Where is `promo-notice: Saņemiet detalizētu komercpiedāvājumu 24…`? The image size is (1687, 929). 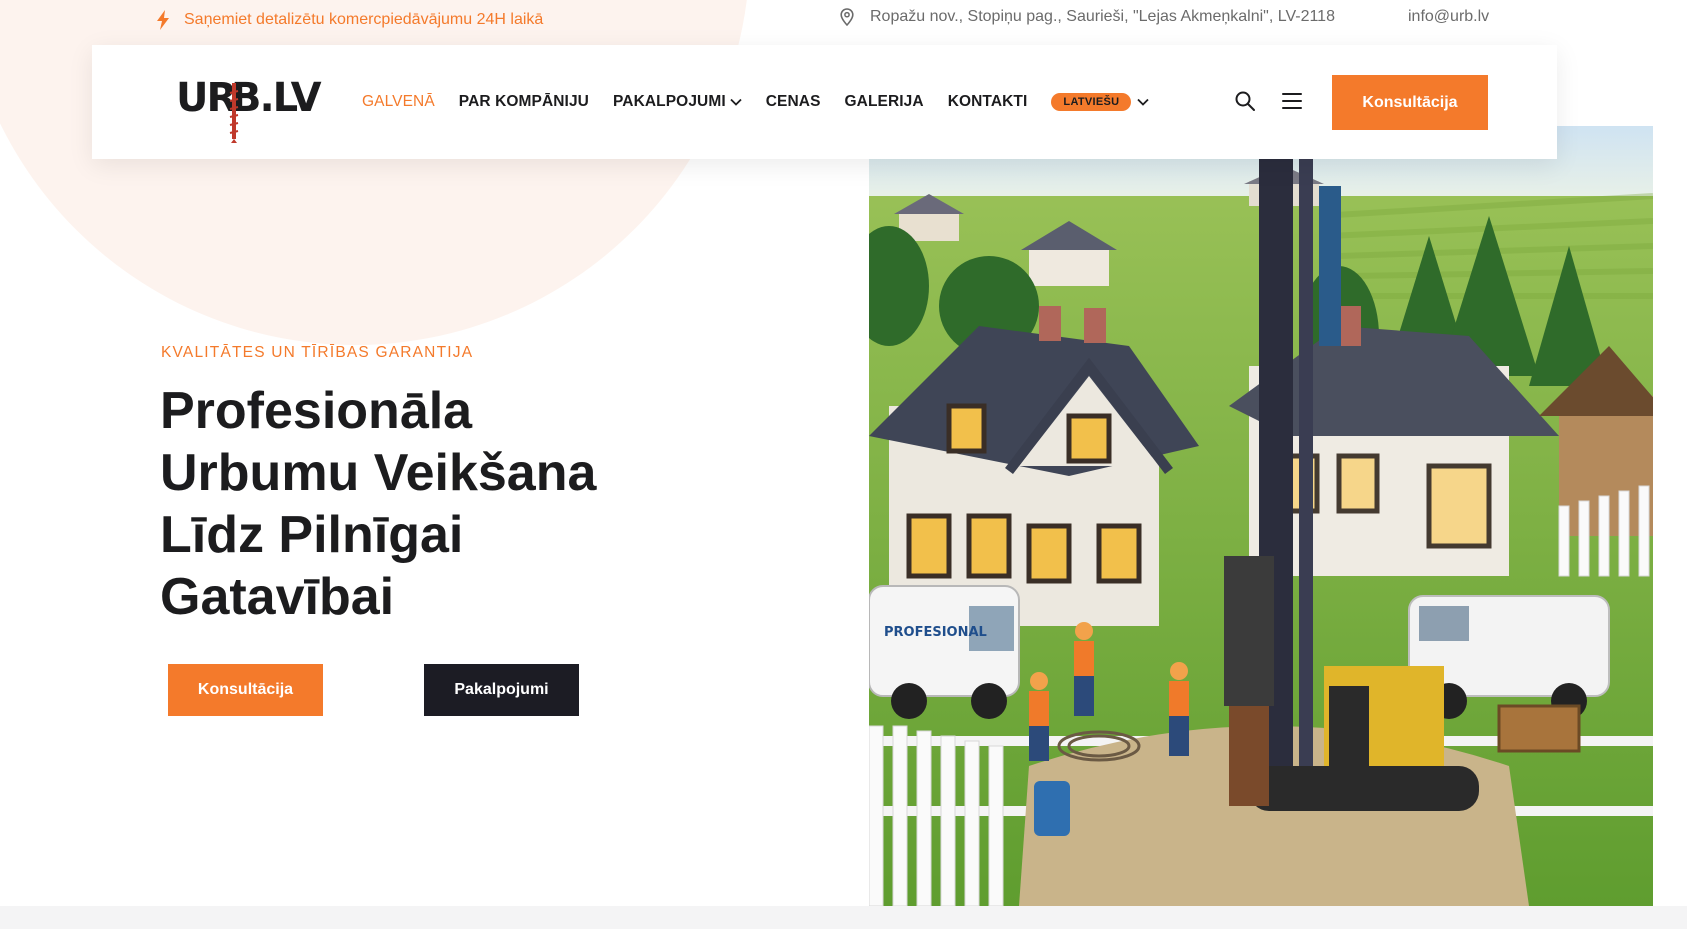
promo-notice: Saņemiet detalizētu komercpiedāvājumu 24… is located at coordinates (349, 20).